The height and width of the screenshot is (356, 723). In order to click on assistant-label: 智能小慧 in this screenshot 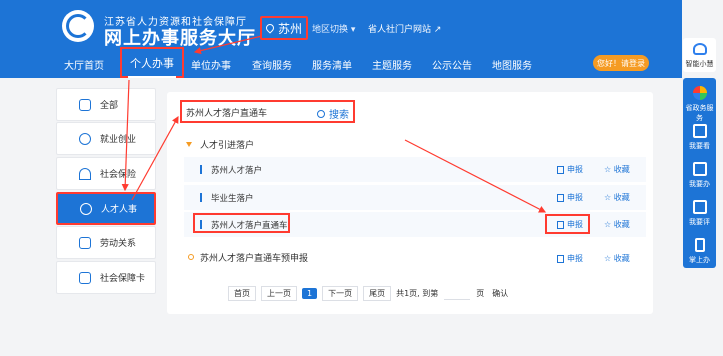, I will do `click(699, 64)`.